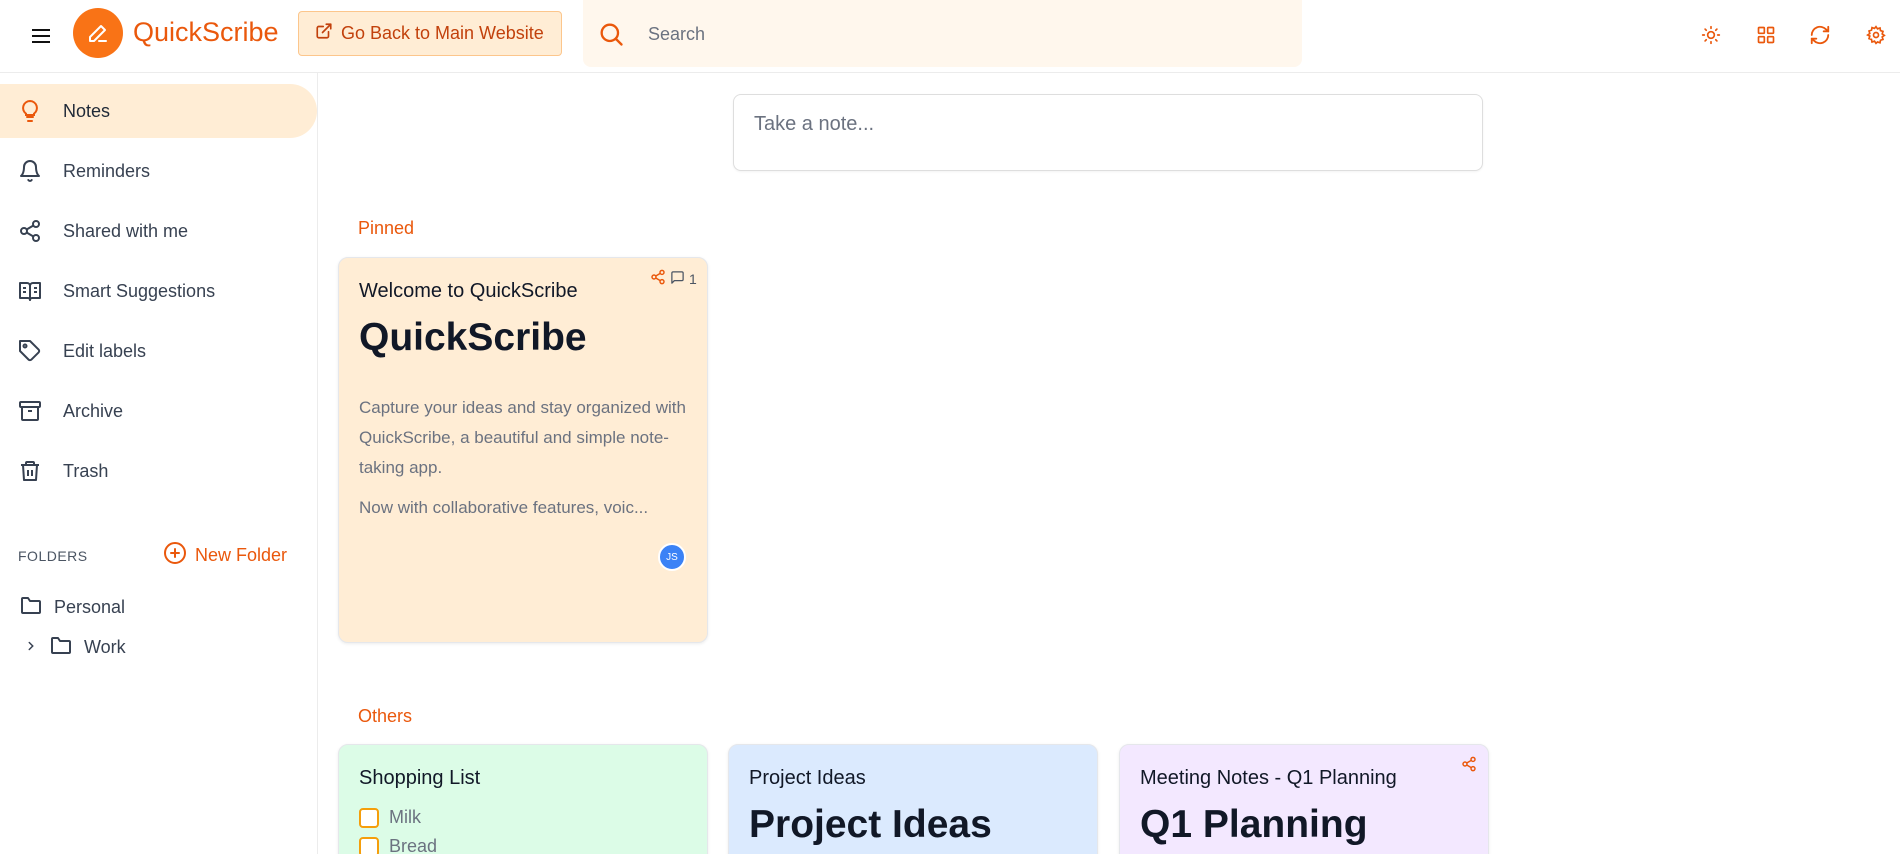 The width and height of the screenshot is (1900, 854). What do you see at coordinates (30, 351) in the screenshot?
I see `tag-icon` at bounding box center [30, 351].